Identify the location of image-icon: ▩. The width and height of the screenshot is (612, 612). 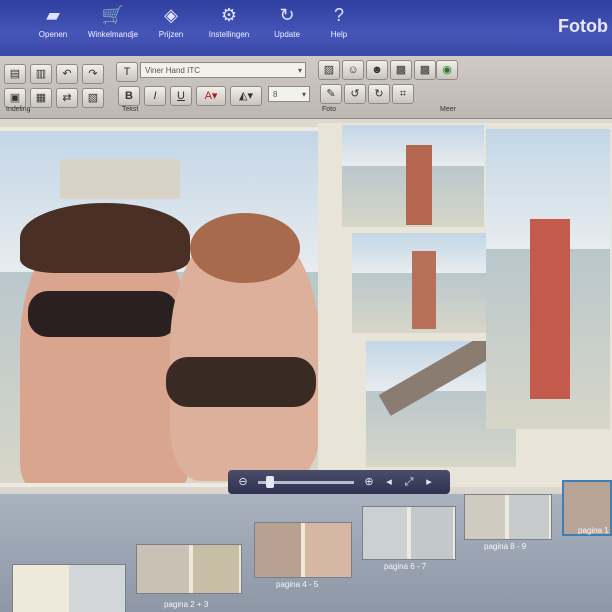
(401, 70).